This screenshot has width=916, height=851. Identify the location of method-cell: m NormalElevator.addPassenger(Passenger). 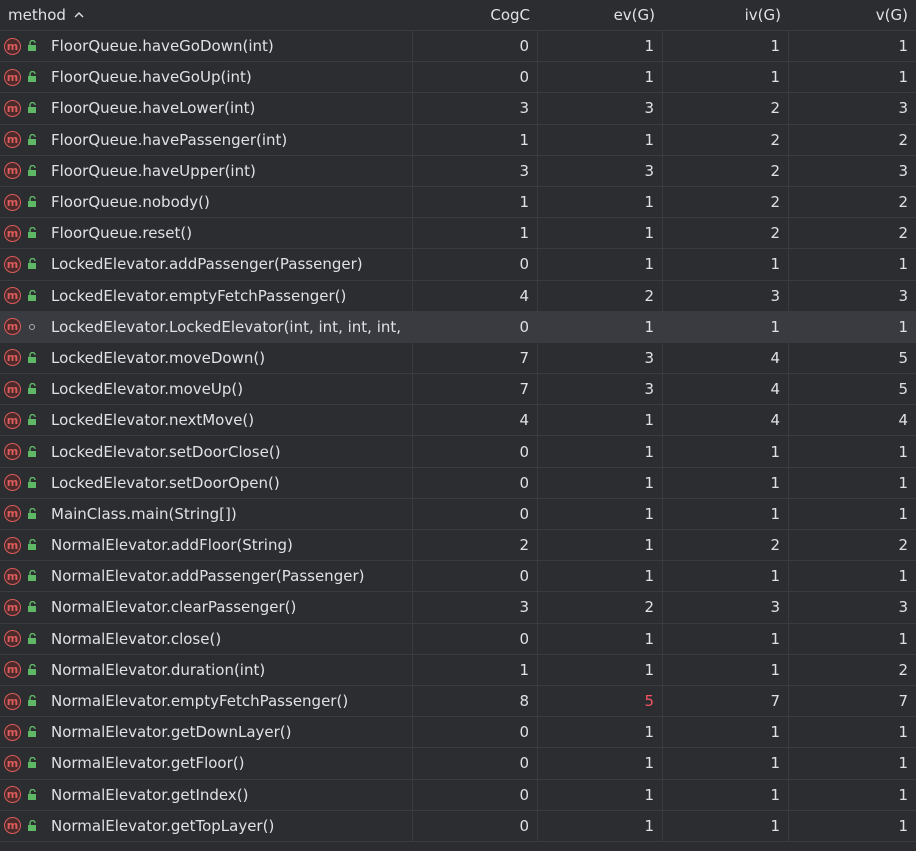
(206, 576).